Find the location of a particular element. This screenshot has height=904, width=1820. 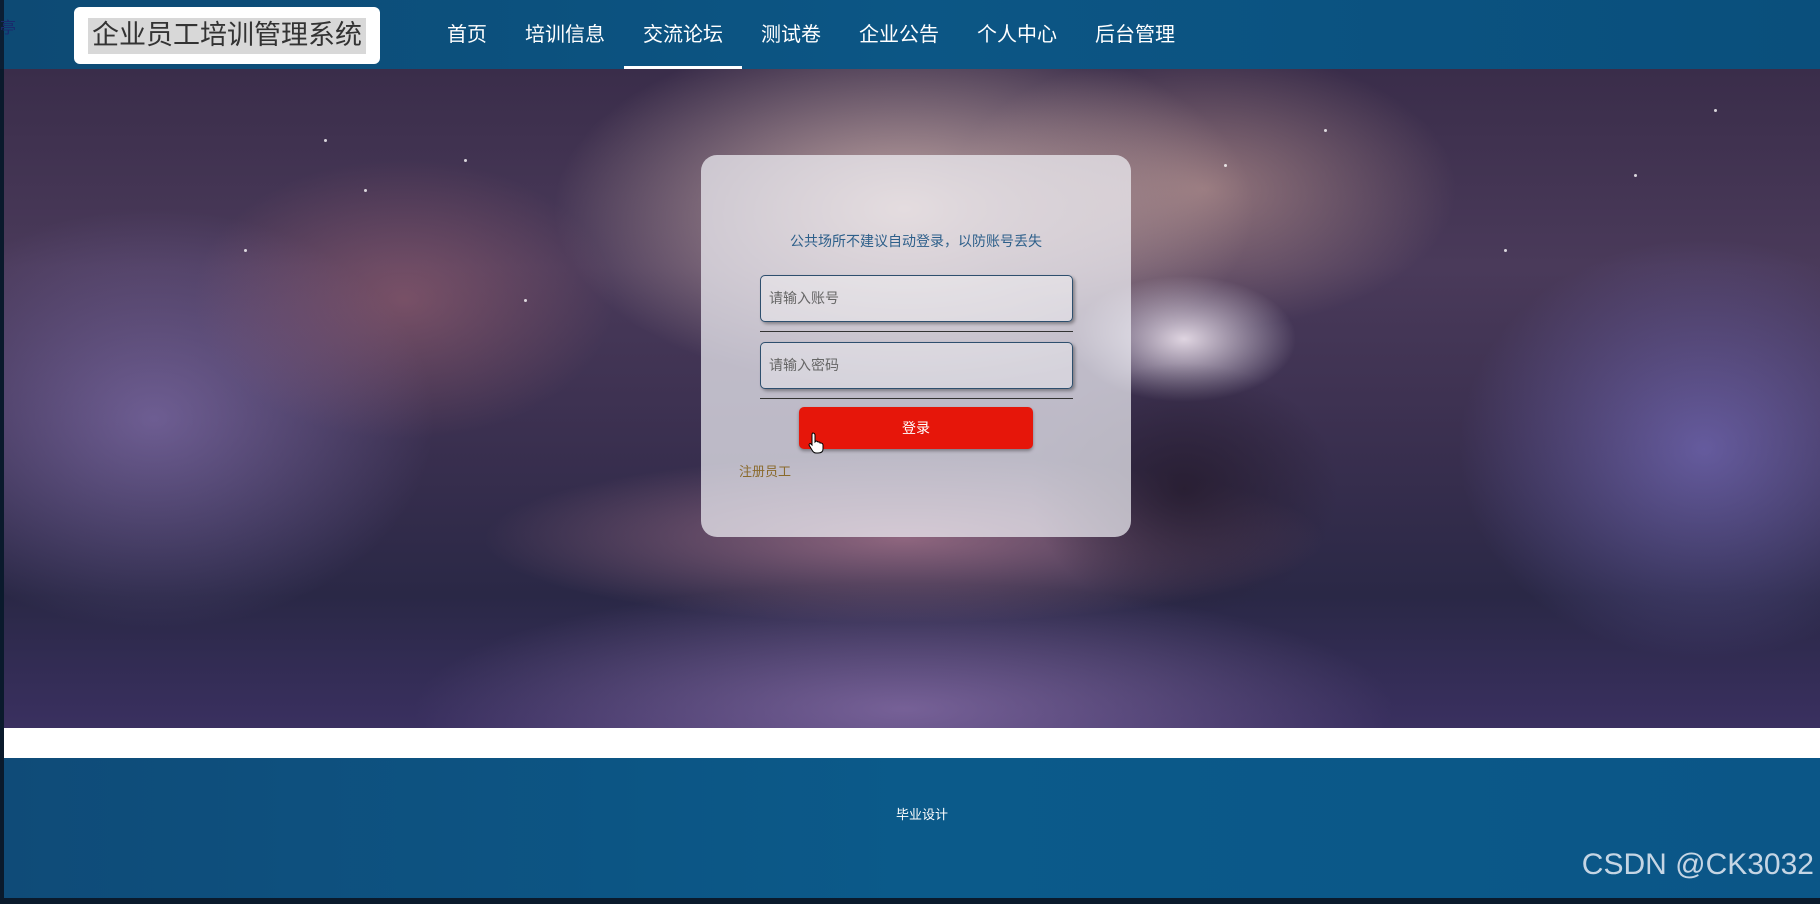

login-card: 公共场所不建议自动登录，以防账号丢失 登录 注册员工 is located at coordinates (916, 346).